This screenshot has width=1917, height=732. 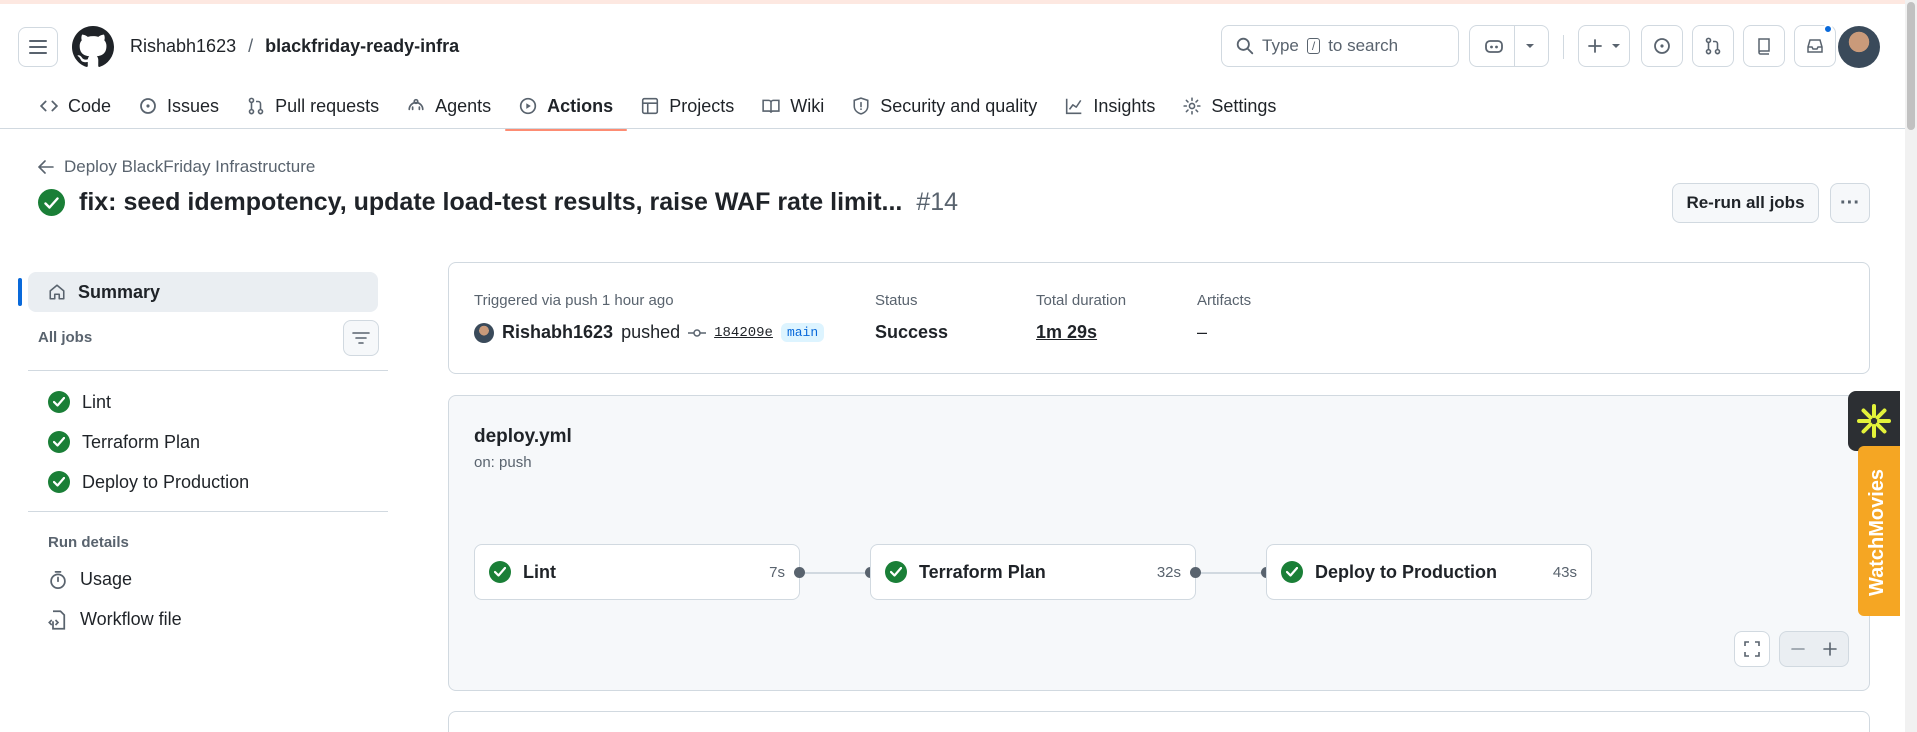 I want to click on tab-actions: Actions, so click(x=566, y=108).